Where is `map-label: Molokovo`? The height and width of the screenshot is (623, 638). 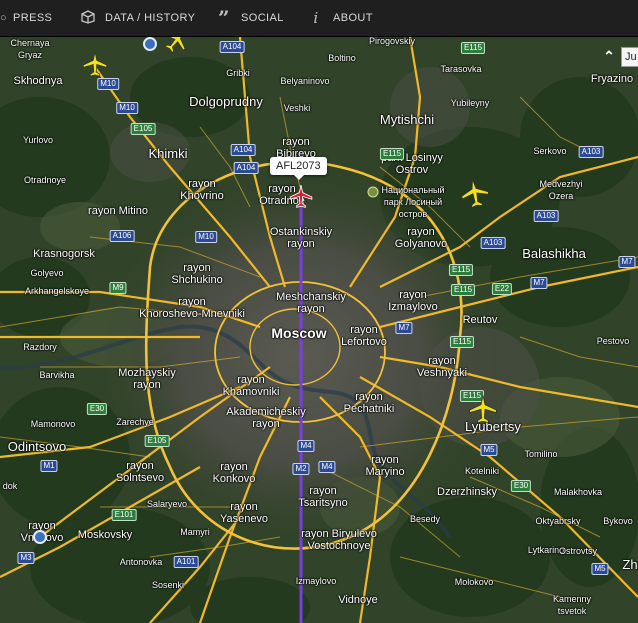 map-label: Molokovo is located at coordinates (474, 582).